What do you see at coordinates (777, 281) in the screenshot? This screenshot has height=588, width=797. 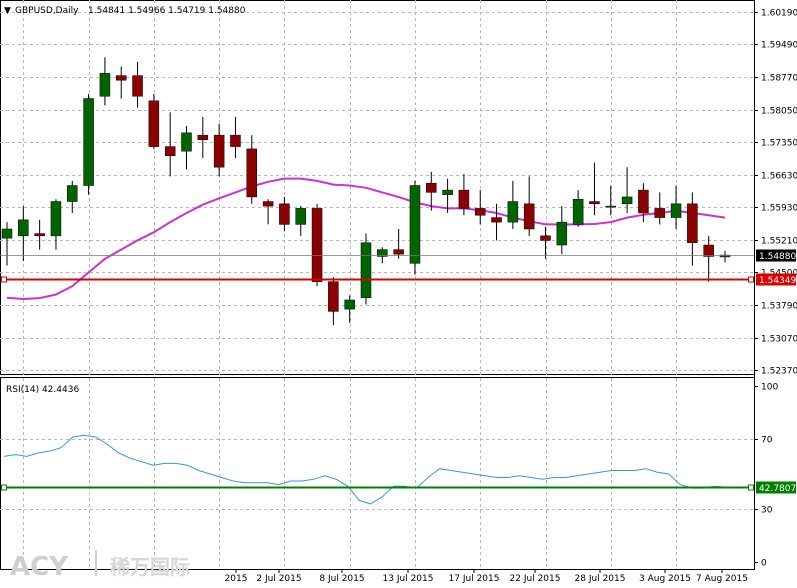 I see `price-hline-value-label: 1.54349` at bounding box center [777, 281].